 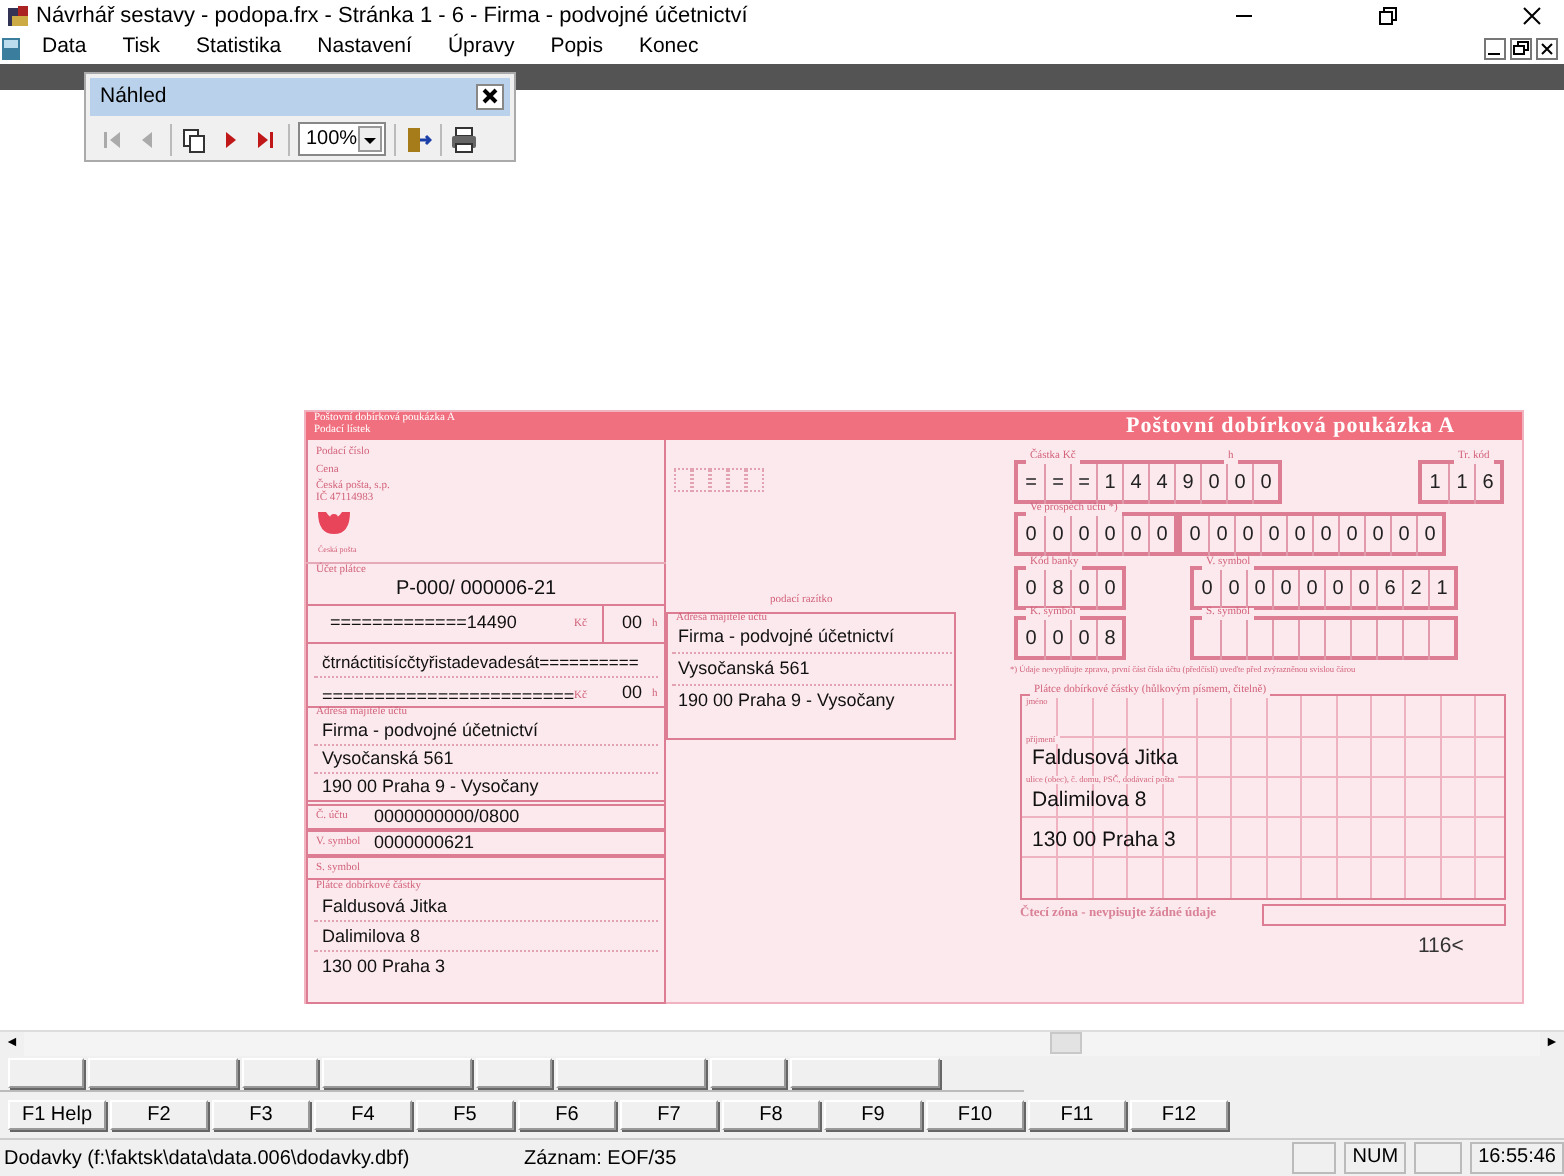 What do you see at coordinates (334, 523) in the screenshot?
I see `post-logo-icon` at bounding box center [334, 523].